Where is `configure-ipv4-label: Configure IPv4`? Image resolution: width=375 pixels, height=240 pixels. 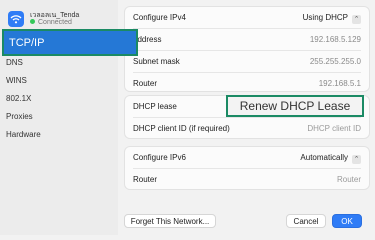 configure-ipv4-label: Configure IPv4 is located at coordinates (159, 17).